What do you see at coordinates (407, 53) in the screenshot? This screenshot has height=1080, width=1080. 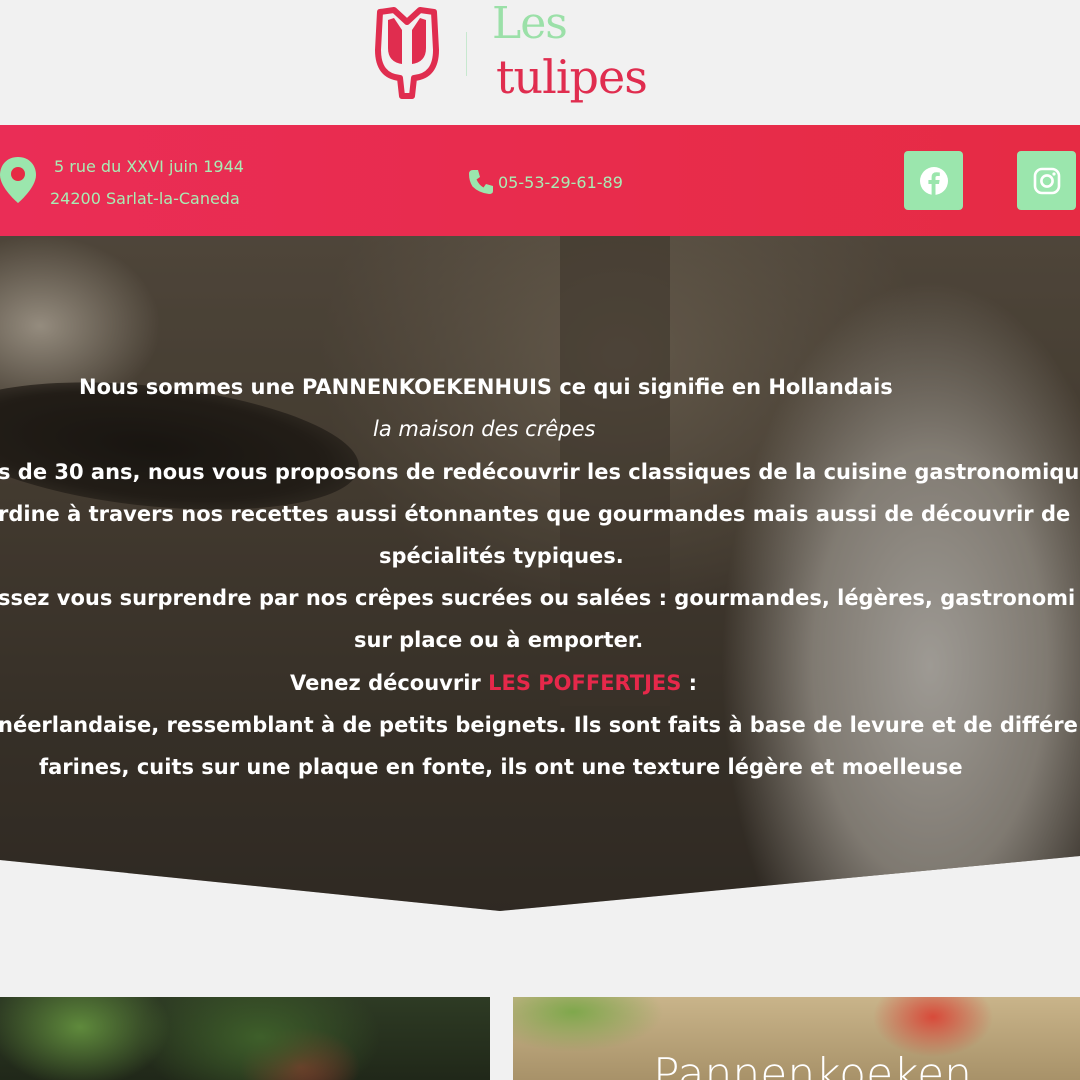 I see `tulip-logo-icon` at bounding box center [407, 53].